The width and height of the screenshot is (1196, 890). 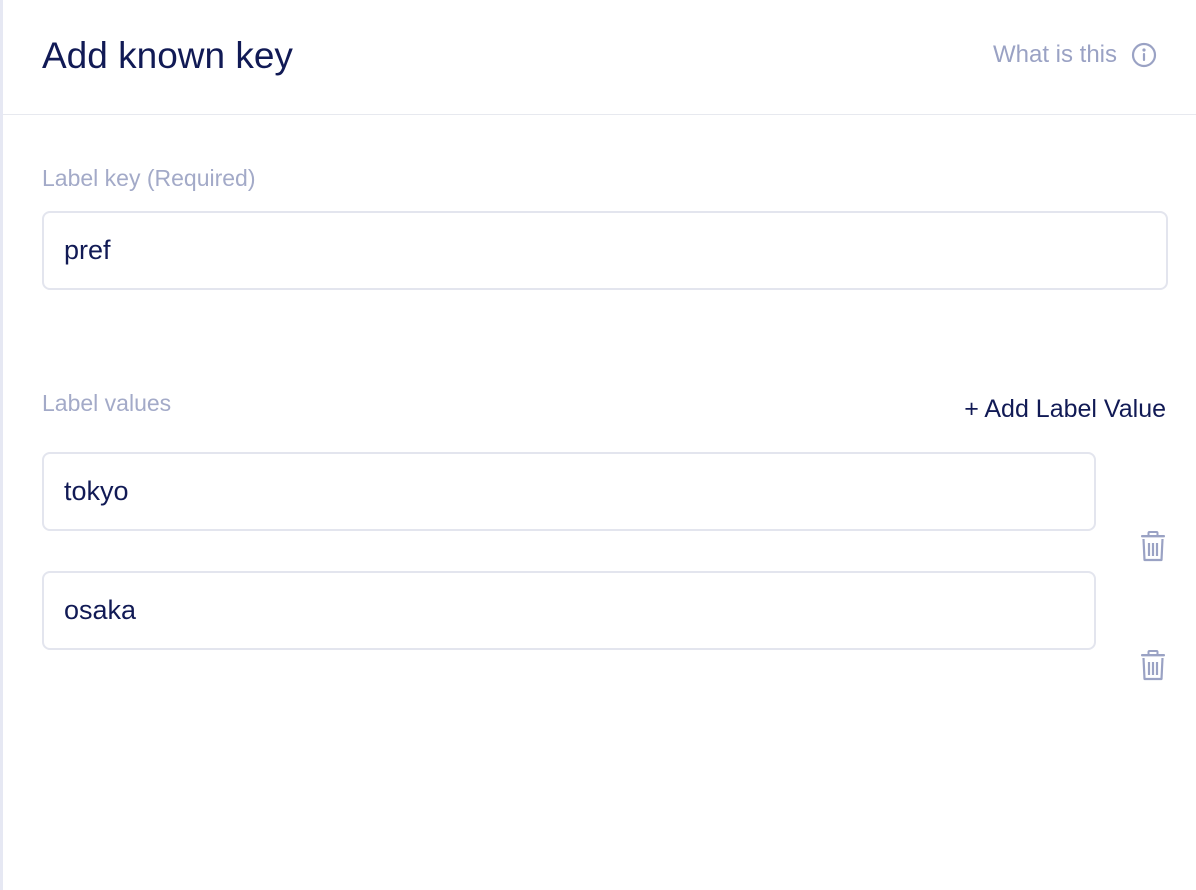 What do you see at coordinates (569, 491) in the screenshot?
I see `label-value-input-tokyo` at bounding box center [569, 491].